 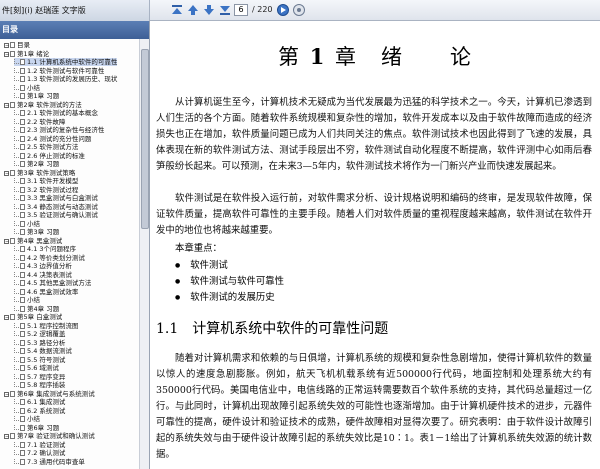 I want to click on toc-item: 5.3 路径分析, so click(x=39, y=343).